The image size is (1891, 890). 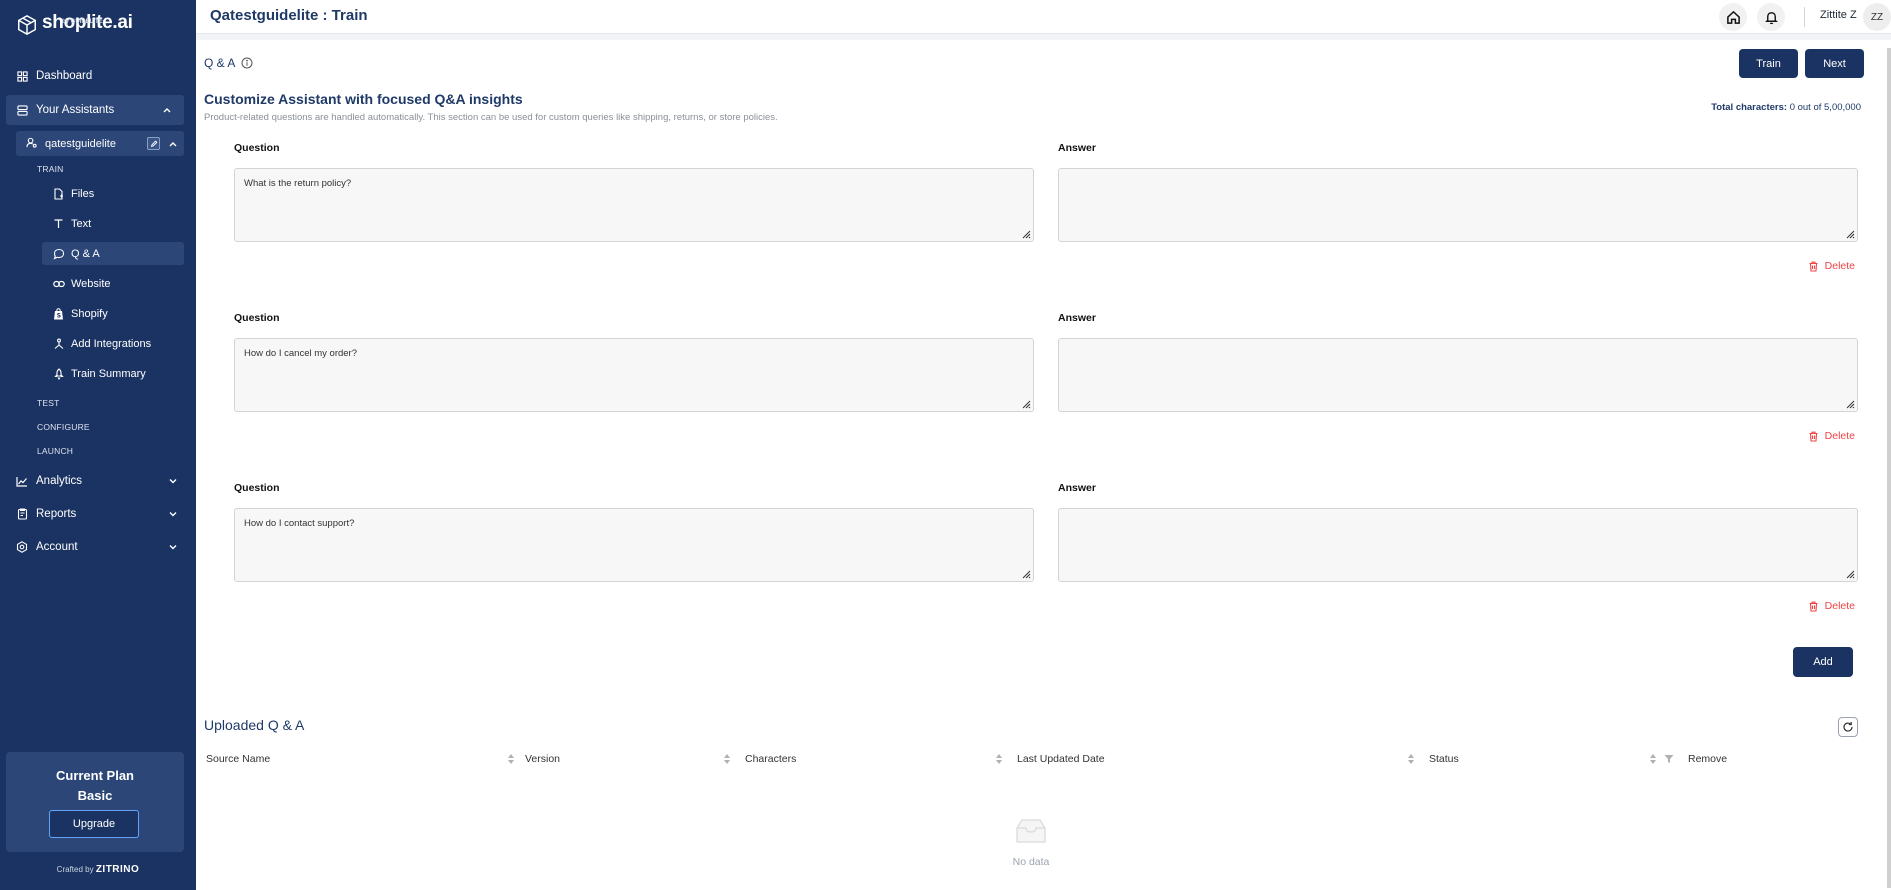 I want to click on scrollbar, so click(x=1889, y=468).